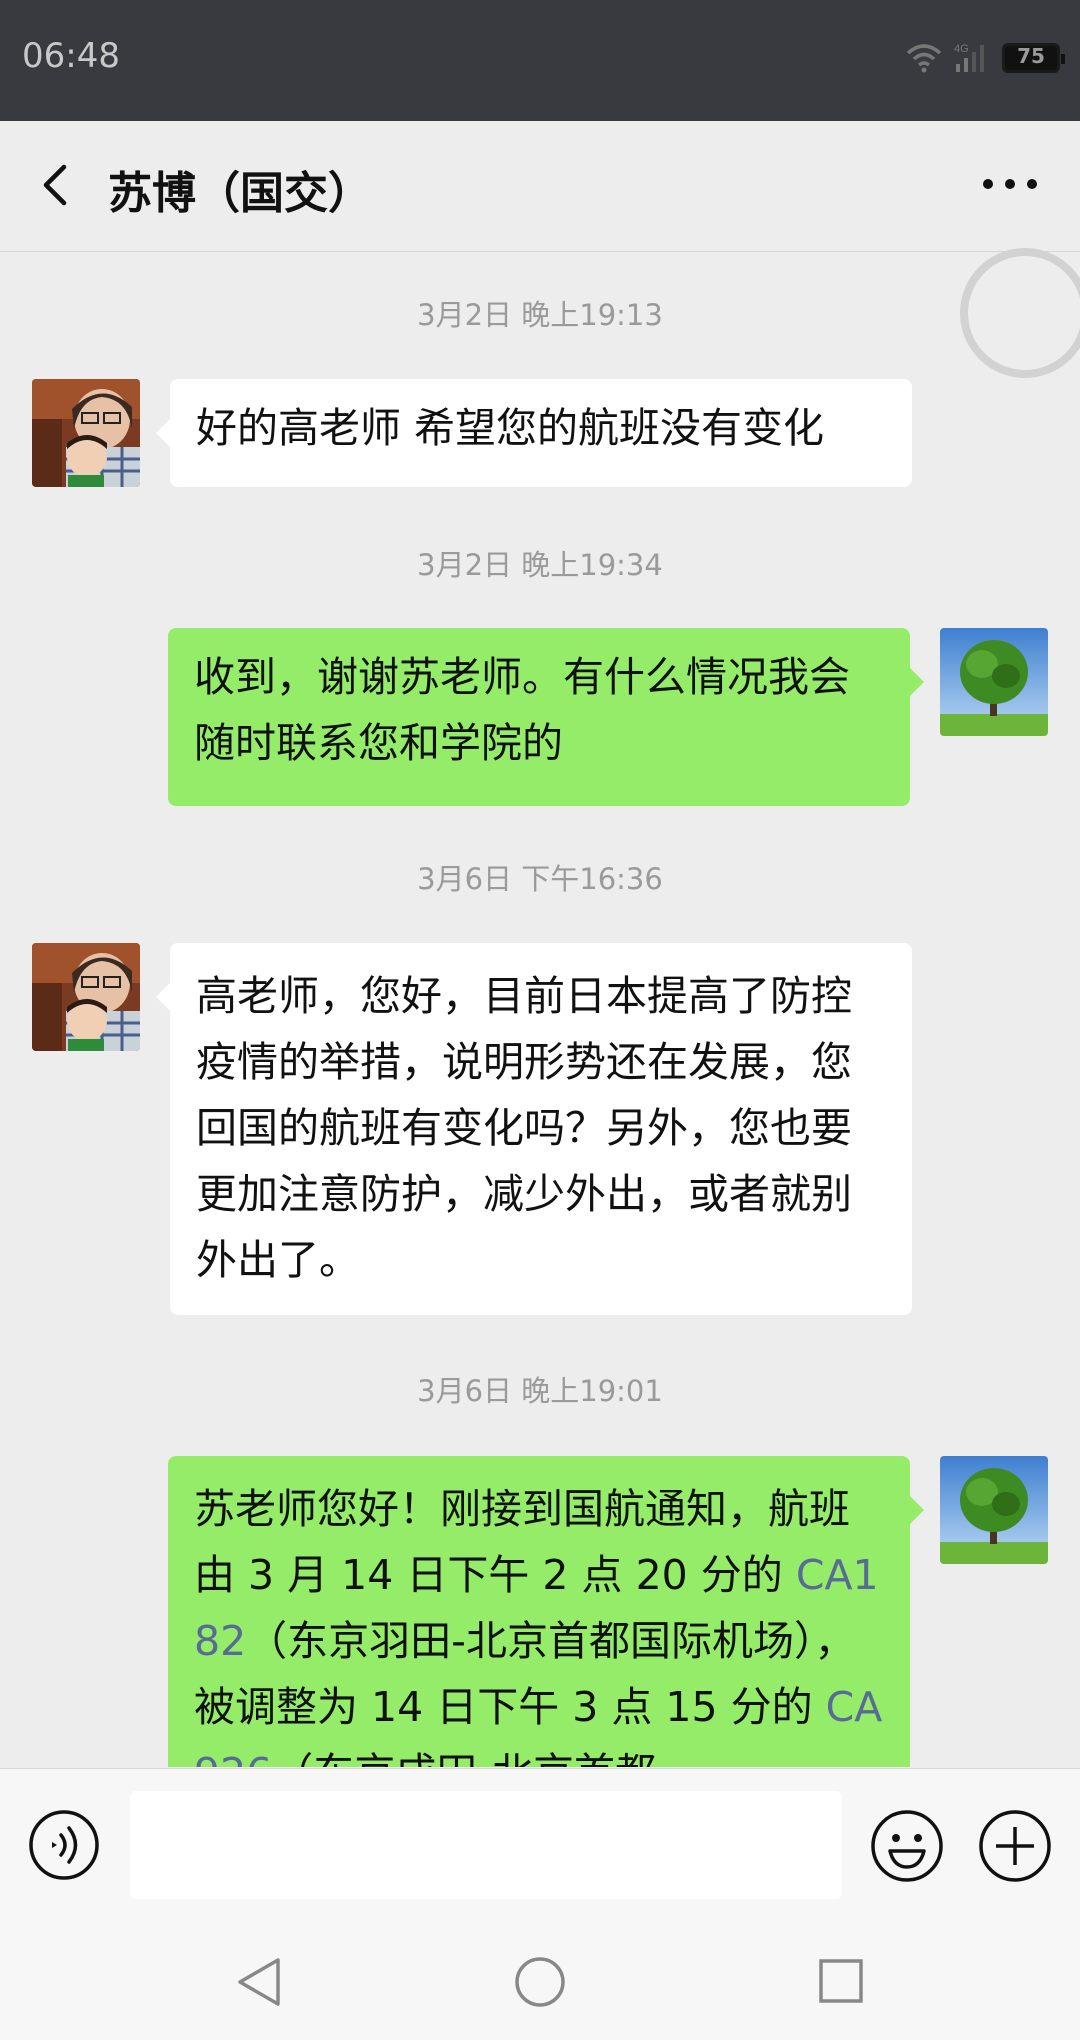  What do you see at coordinates (486, 1845) in the screenshot?
I see `message-input` at bounding box center [486, 1845].